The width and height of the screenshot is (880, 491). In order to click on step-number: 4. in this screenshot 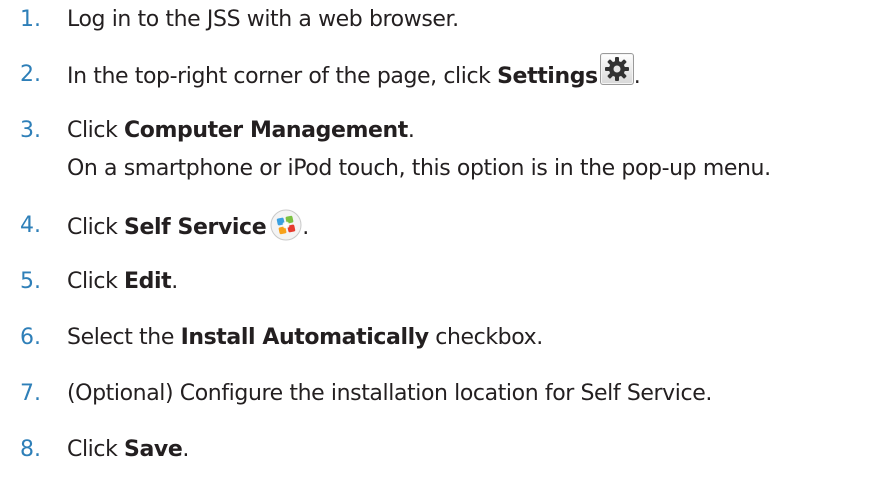, I will do `click(30, 225)`.